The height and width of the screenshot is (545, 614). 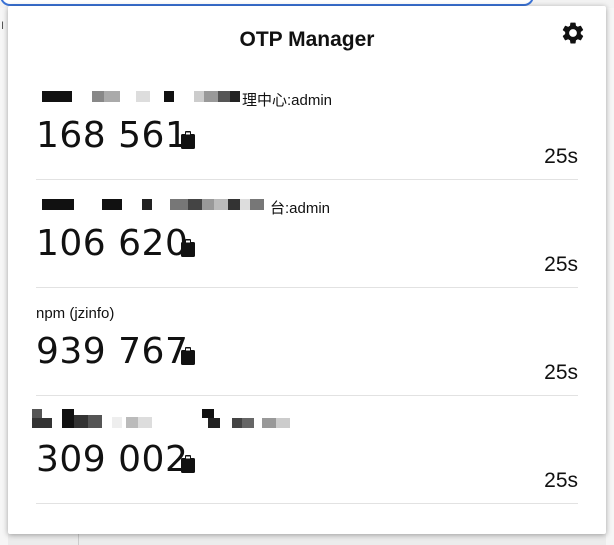 What do you see at coordinates (3, 26) in the screenshot?
I see `background-text-fragment: I` at bounding box center [3, 26].